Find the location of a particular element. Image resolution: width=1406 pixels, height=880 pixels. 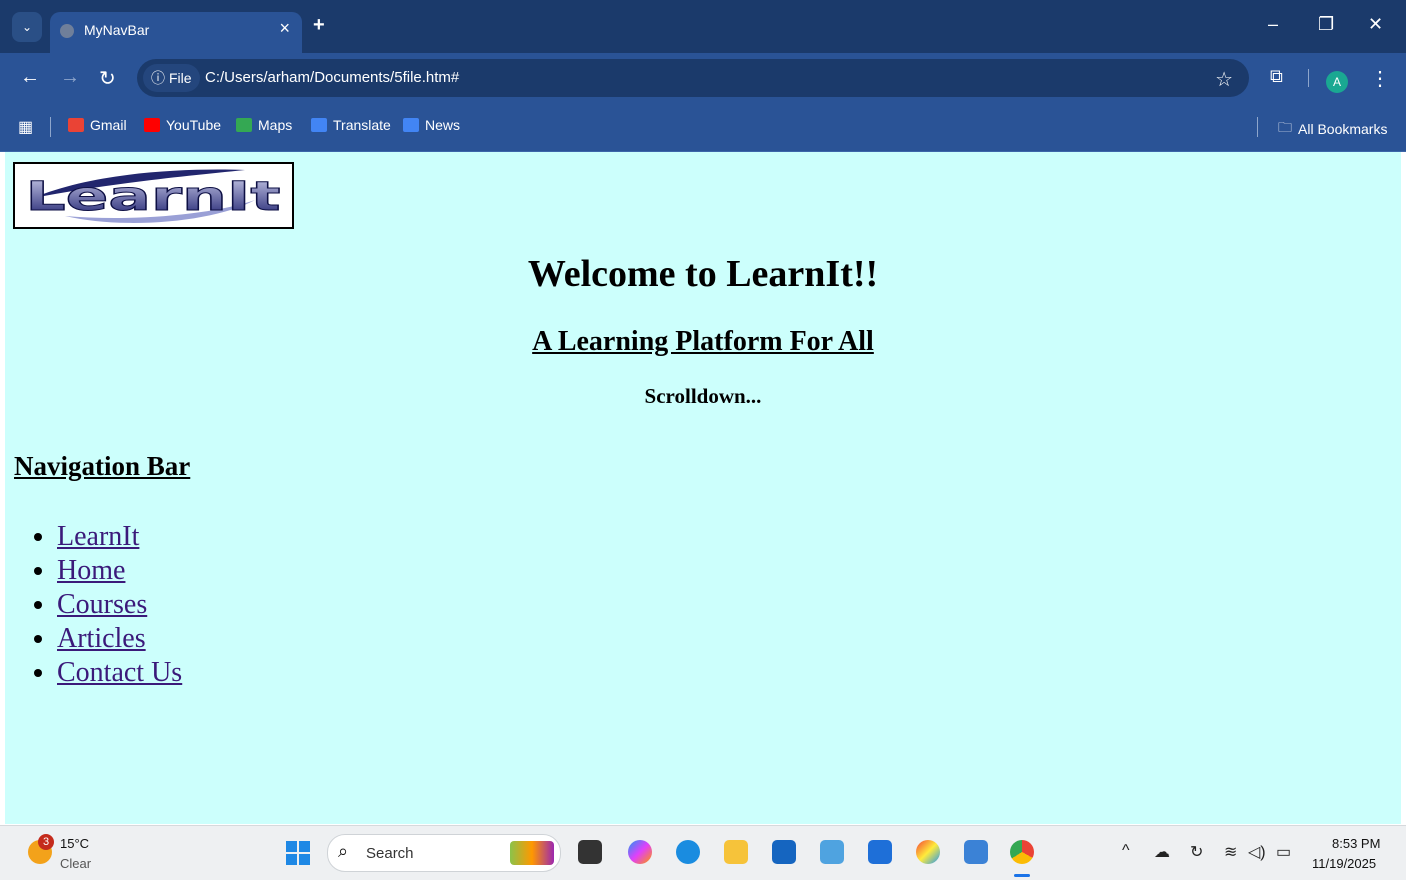

bookmark-news: News is located at coordinates (431, 125).